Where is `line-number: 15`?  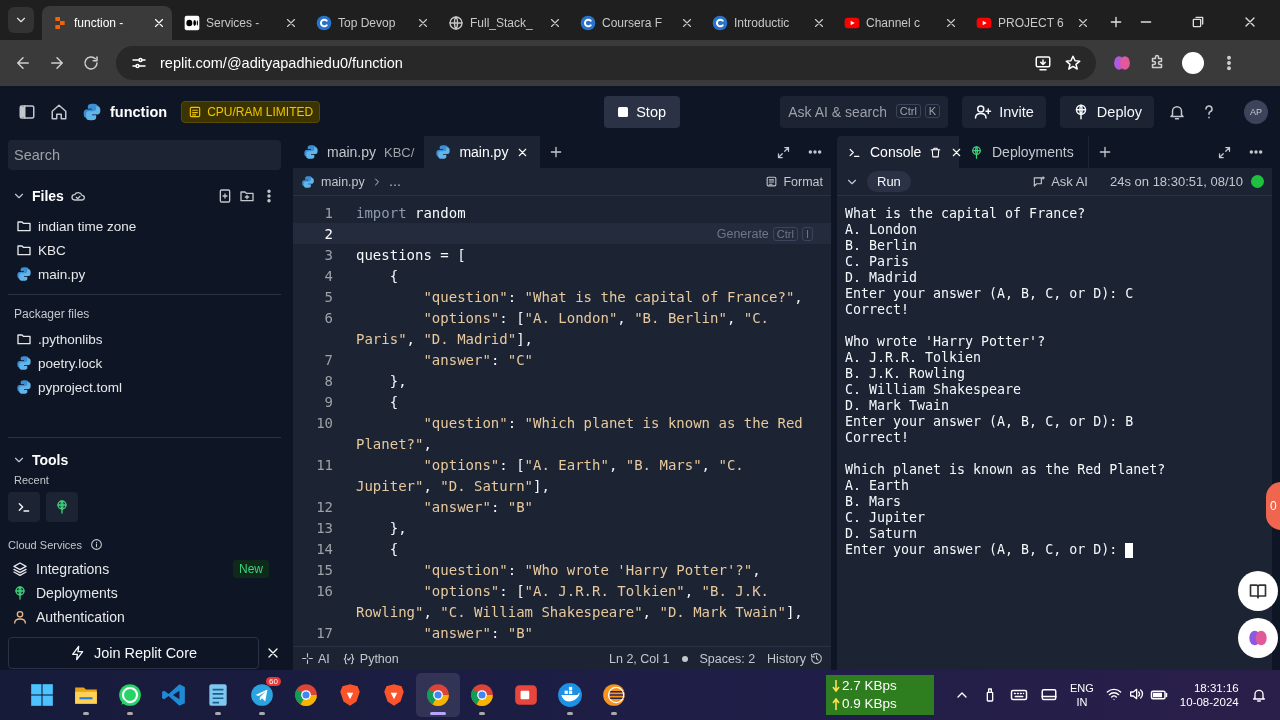 line-number: 15 is located at coordinates (324, 569).